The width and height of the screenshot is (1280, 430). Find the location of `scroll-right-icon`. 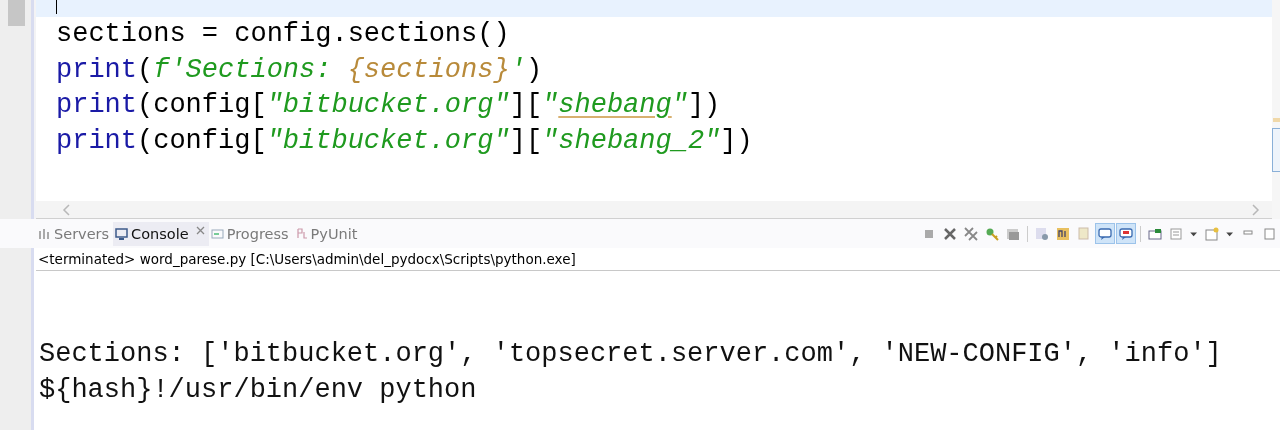

scroll-right-icon is located at coordinates (1256, 209).